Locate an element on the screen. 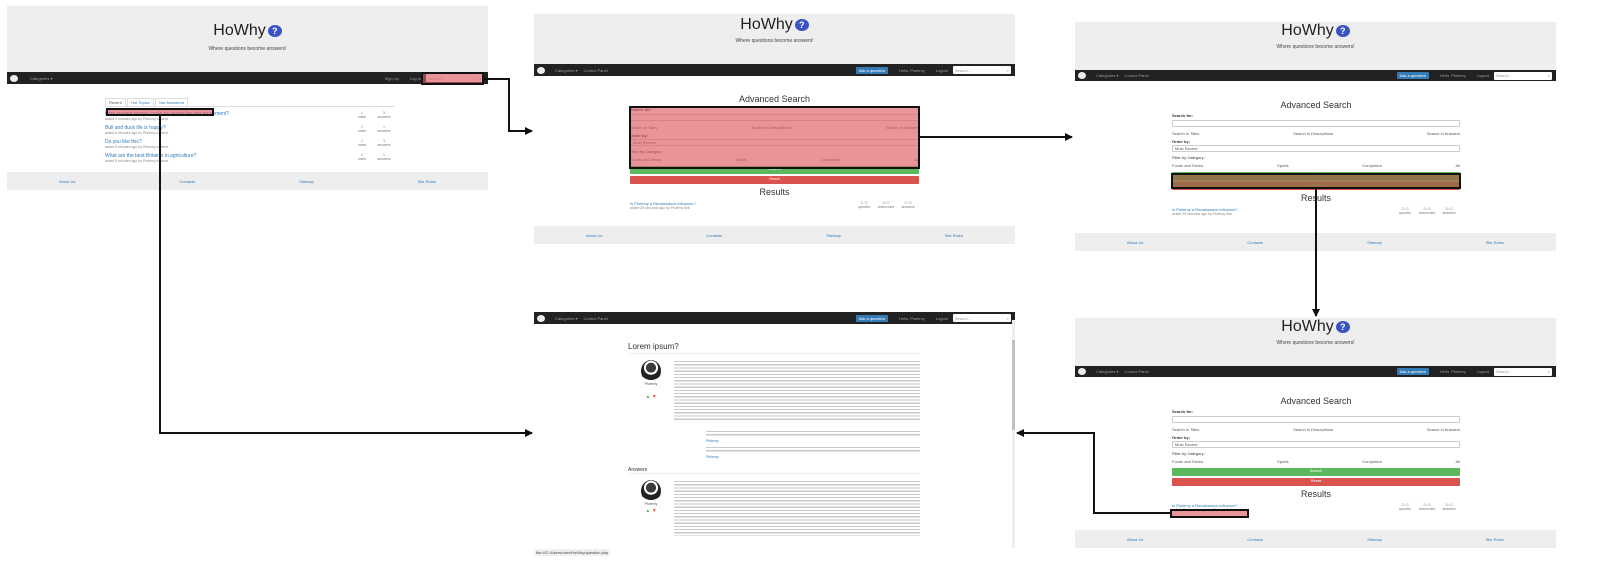 The height and width of the screenshot is (582, 1617). arrow-home-to-advanced is located at coordinates (508, 106).